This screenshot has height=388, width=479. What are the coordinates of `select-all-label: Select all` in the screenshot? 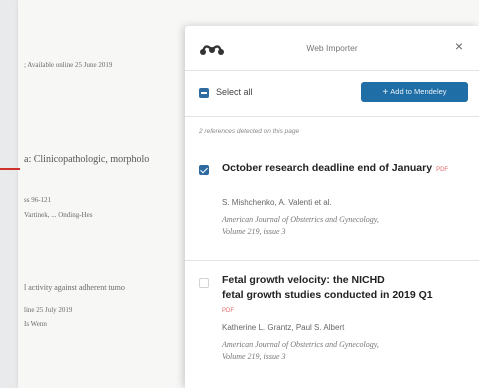 It's located at (234, 92).